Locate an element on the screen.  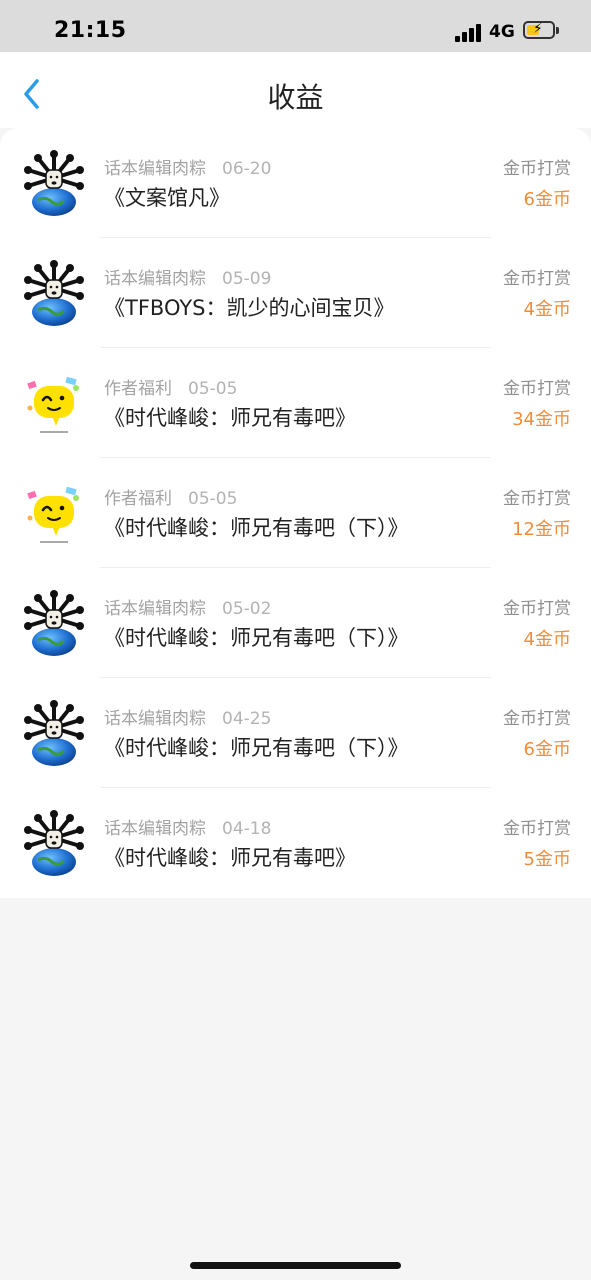
income-date: 06-20 is located at coordinates (247, 169).